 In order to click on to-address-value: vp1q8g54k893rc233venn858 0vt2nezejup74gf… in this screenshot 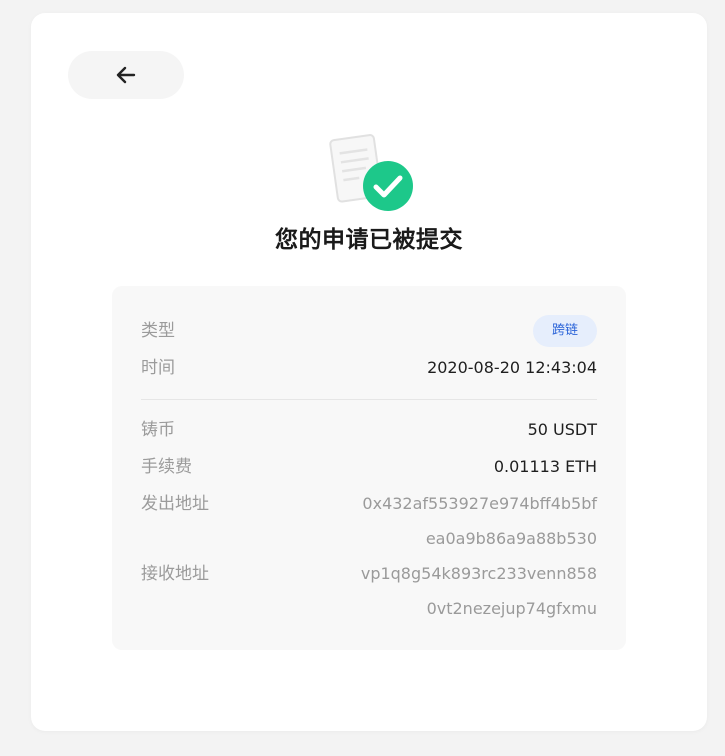, I will do `click(479, 591)`.